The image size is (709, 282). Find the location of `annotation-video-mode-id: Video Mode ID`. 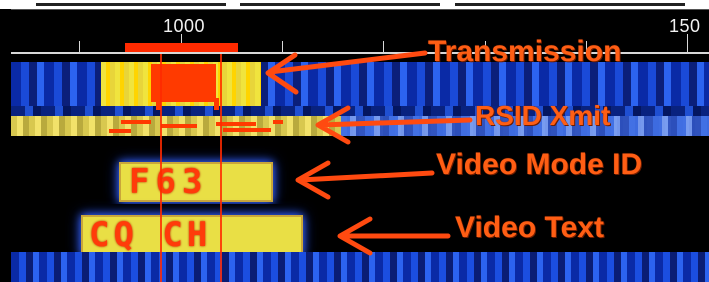

annotation-video-mode-id: Video Mode ID is located at coordinates (539, 164).